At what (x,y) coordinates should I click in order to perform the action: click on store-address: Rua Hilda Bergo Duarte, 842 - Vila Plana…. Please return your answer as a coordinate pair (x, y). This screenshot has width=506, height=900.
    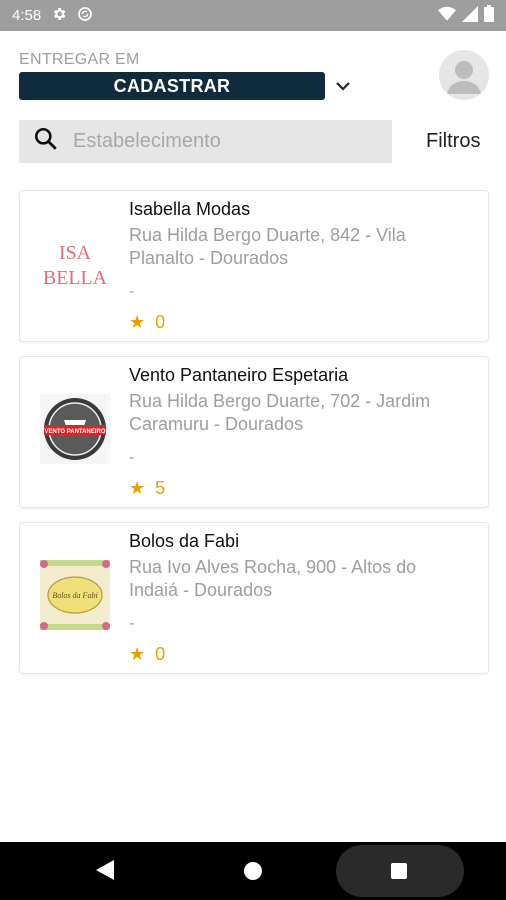
    Looking at the image, I should click on (267, 246).